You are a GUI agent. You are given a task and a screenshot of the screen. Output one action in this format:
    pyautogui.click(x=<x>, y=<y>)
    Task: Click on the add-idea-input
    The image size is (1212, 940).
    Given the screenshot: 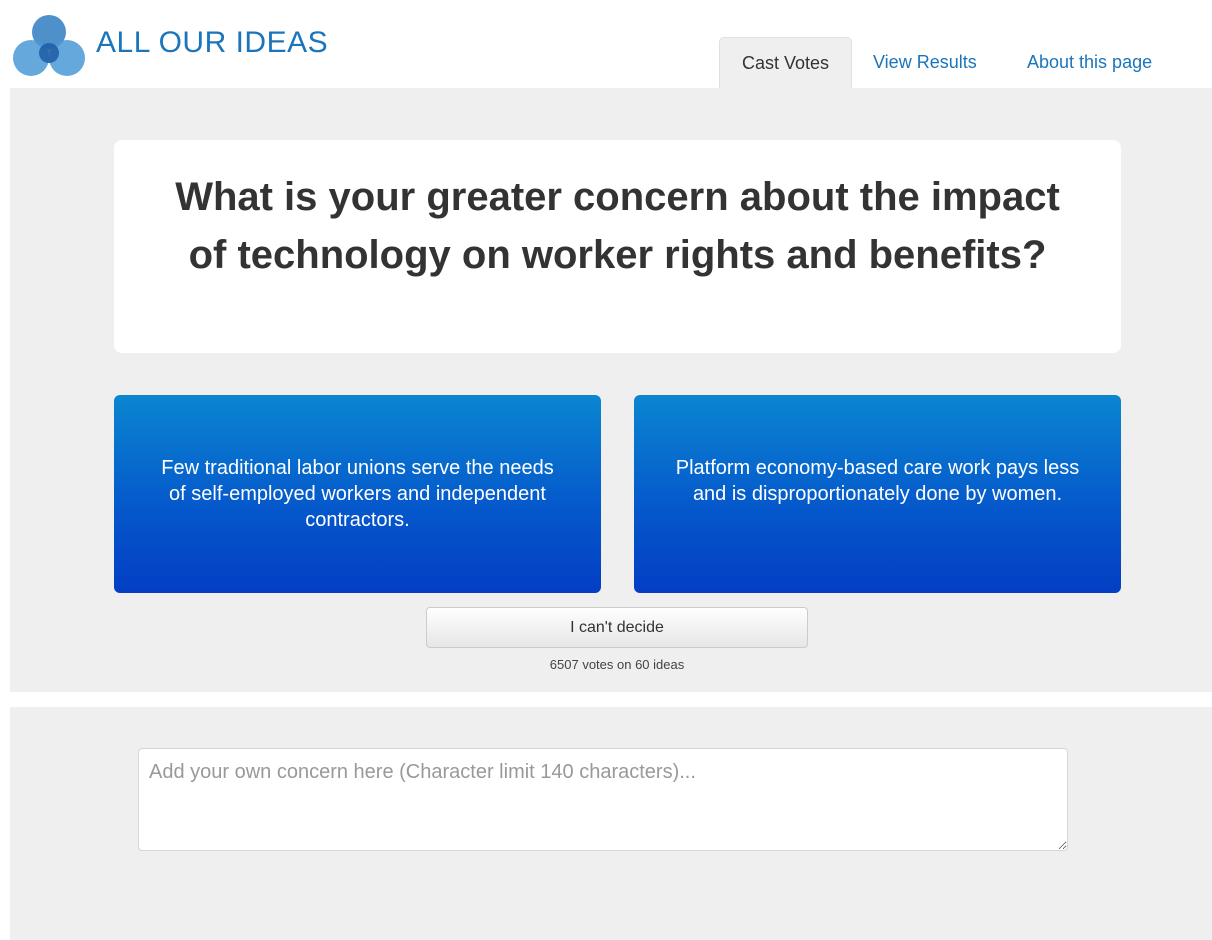 What is the action you would take?
    pyautogui.click(x=603, y=799)
    